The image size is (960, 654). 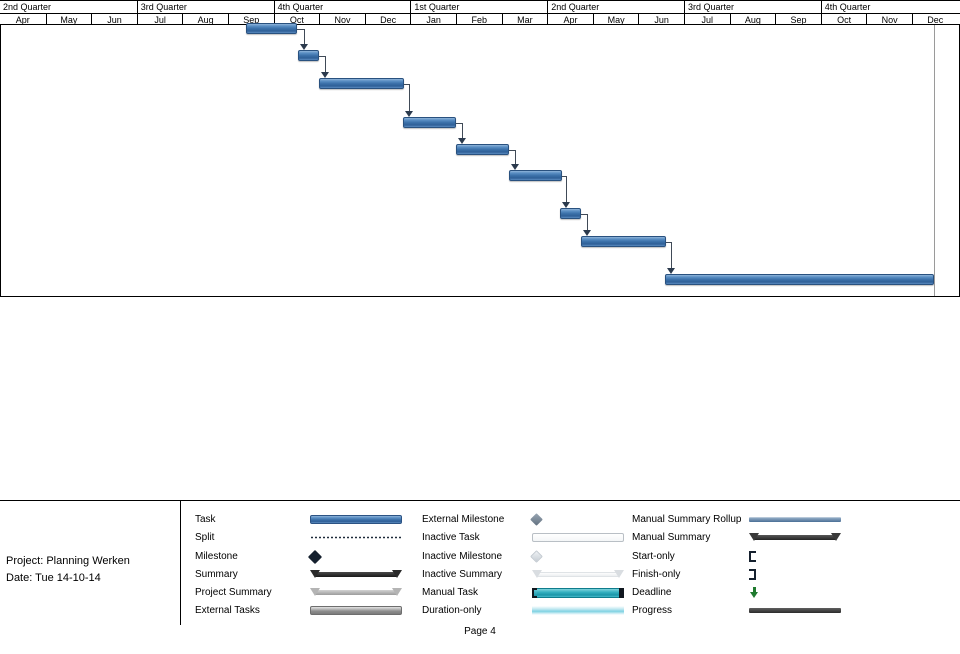 I want to click on legend-item-label: Progress, so click(x=652, y=611).